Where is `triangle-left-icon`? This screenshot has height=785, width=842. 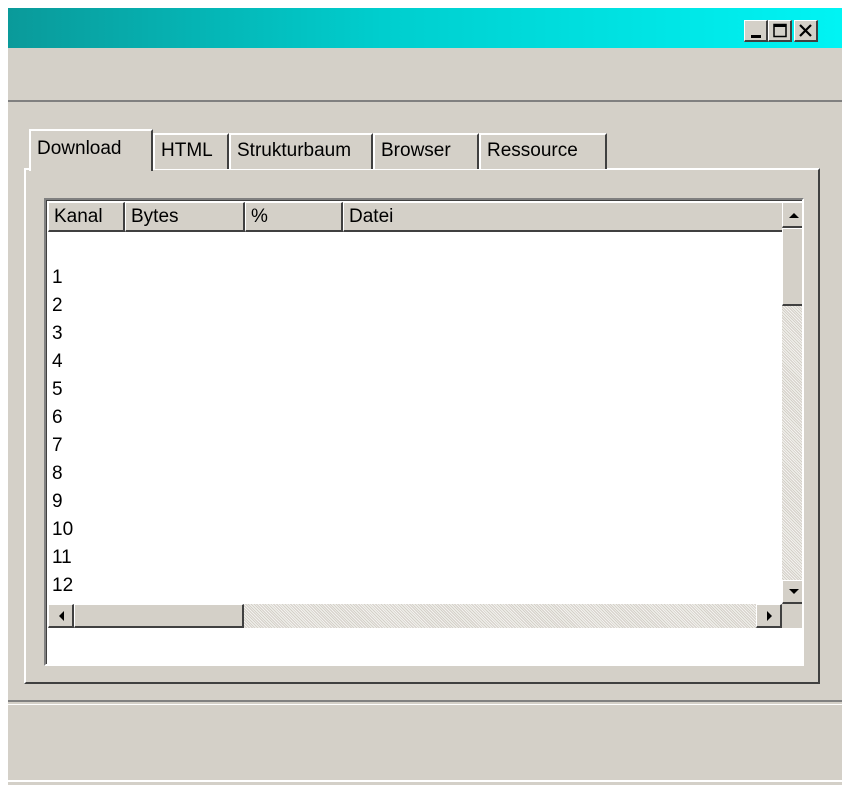 triangle-left-icon is located at coordinates (61, 616).